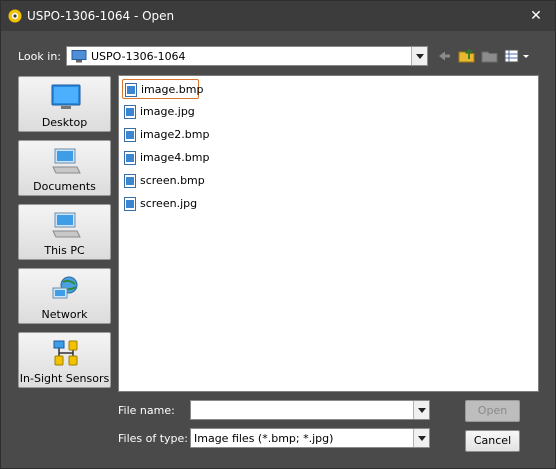  I want to click on place-label: Documents, so click(64, 186).